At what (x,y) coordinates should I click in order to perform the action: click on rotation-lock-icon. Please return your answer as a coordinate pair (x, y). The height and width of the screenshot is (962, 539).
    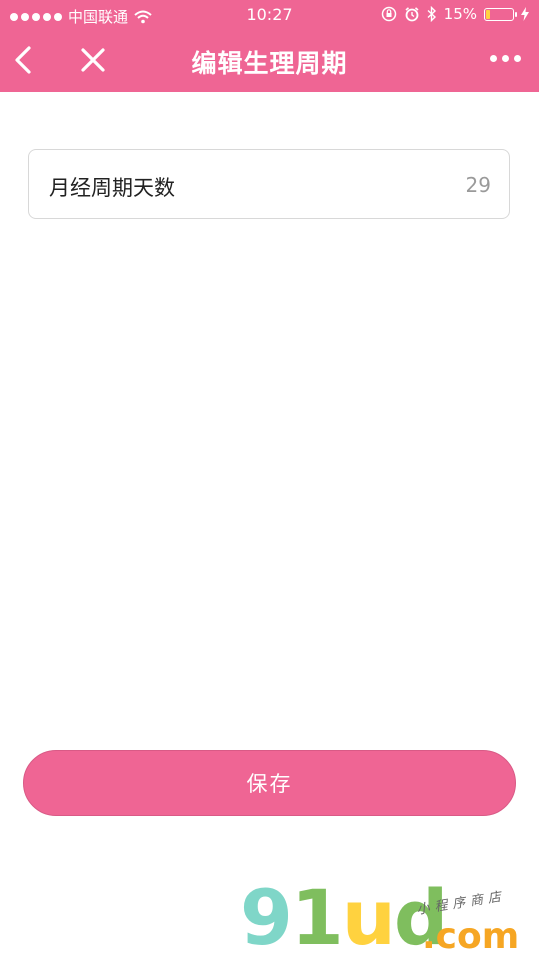
    Looking at the image, I should click on (388, 14).